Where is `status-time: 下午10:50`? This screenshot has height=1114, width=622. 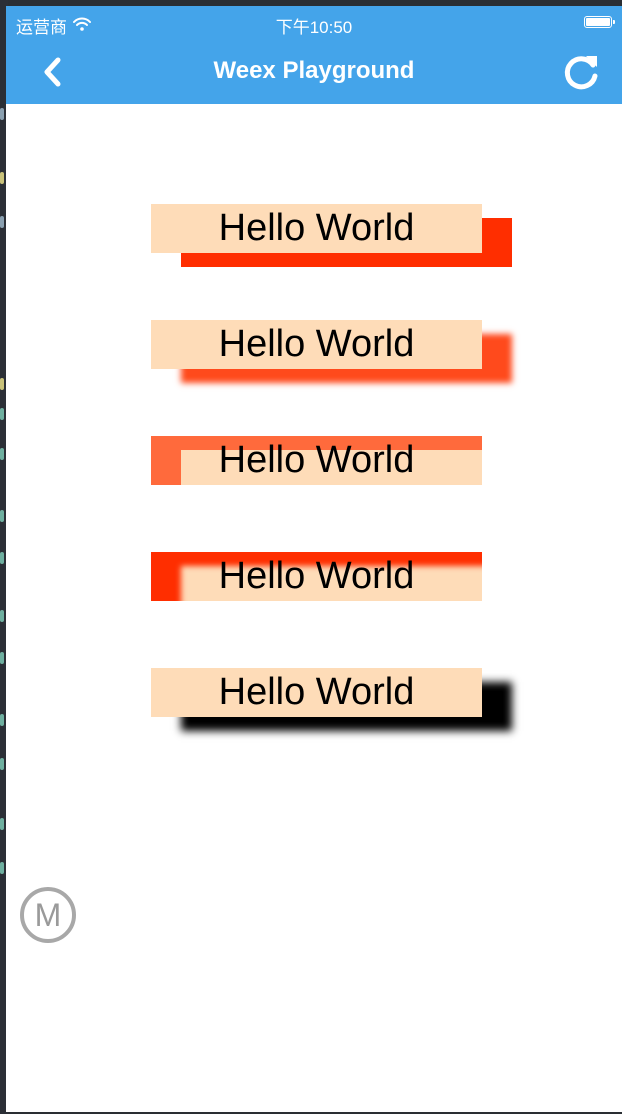
status-time: 下午10:50 is located at coordinates (314, 27).